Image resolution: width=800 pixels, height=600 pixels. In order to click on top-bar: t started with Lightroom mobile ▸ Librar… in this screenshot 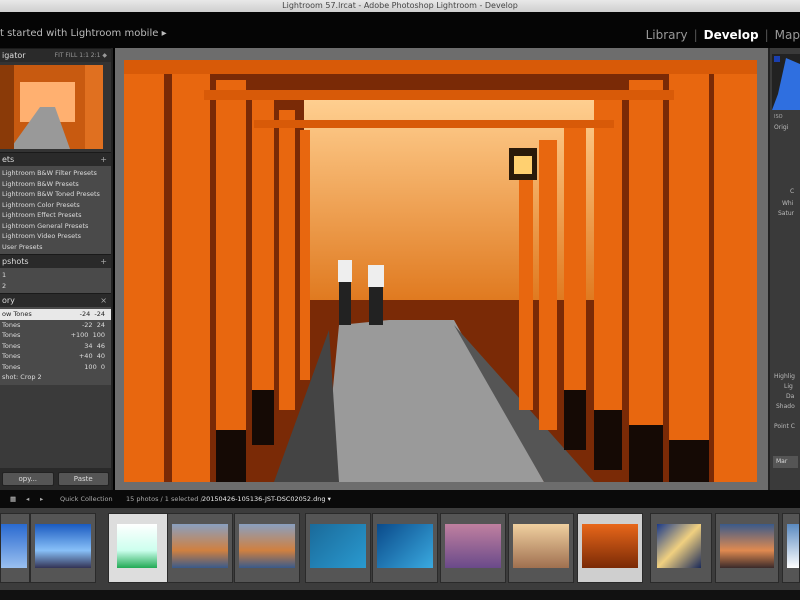, I will do `click(400, 30)`.